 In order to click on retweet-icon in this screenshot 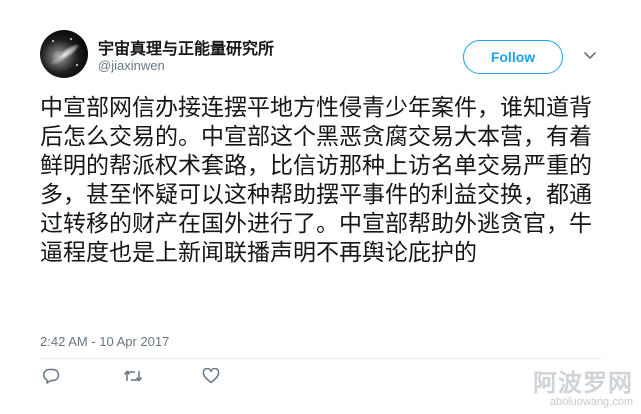, I will do `click(133, 376)`.